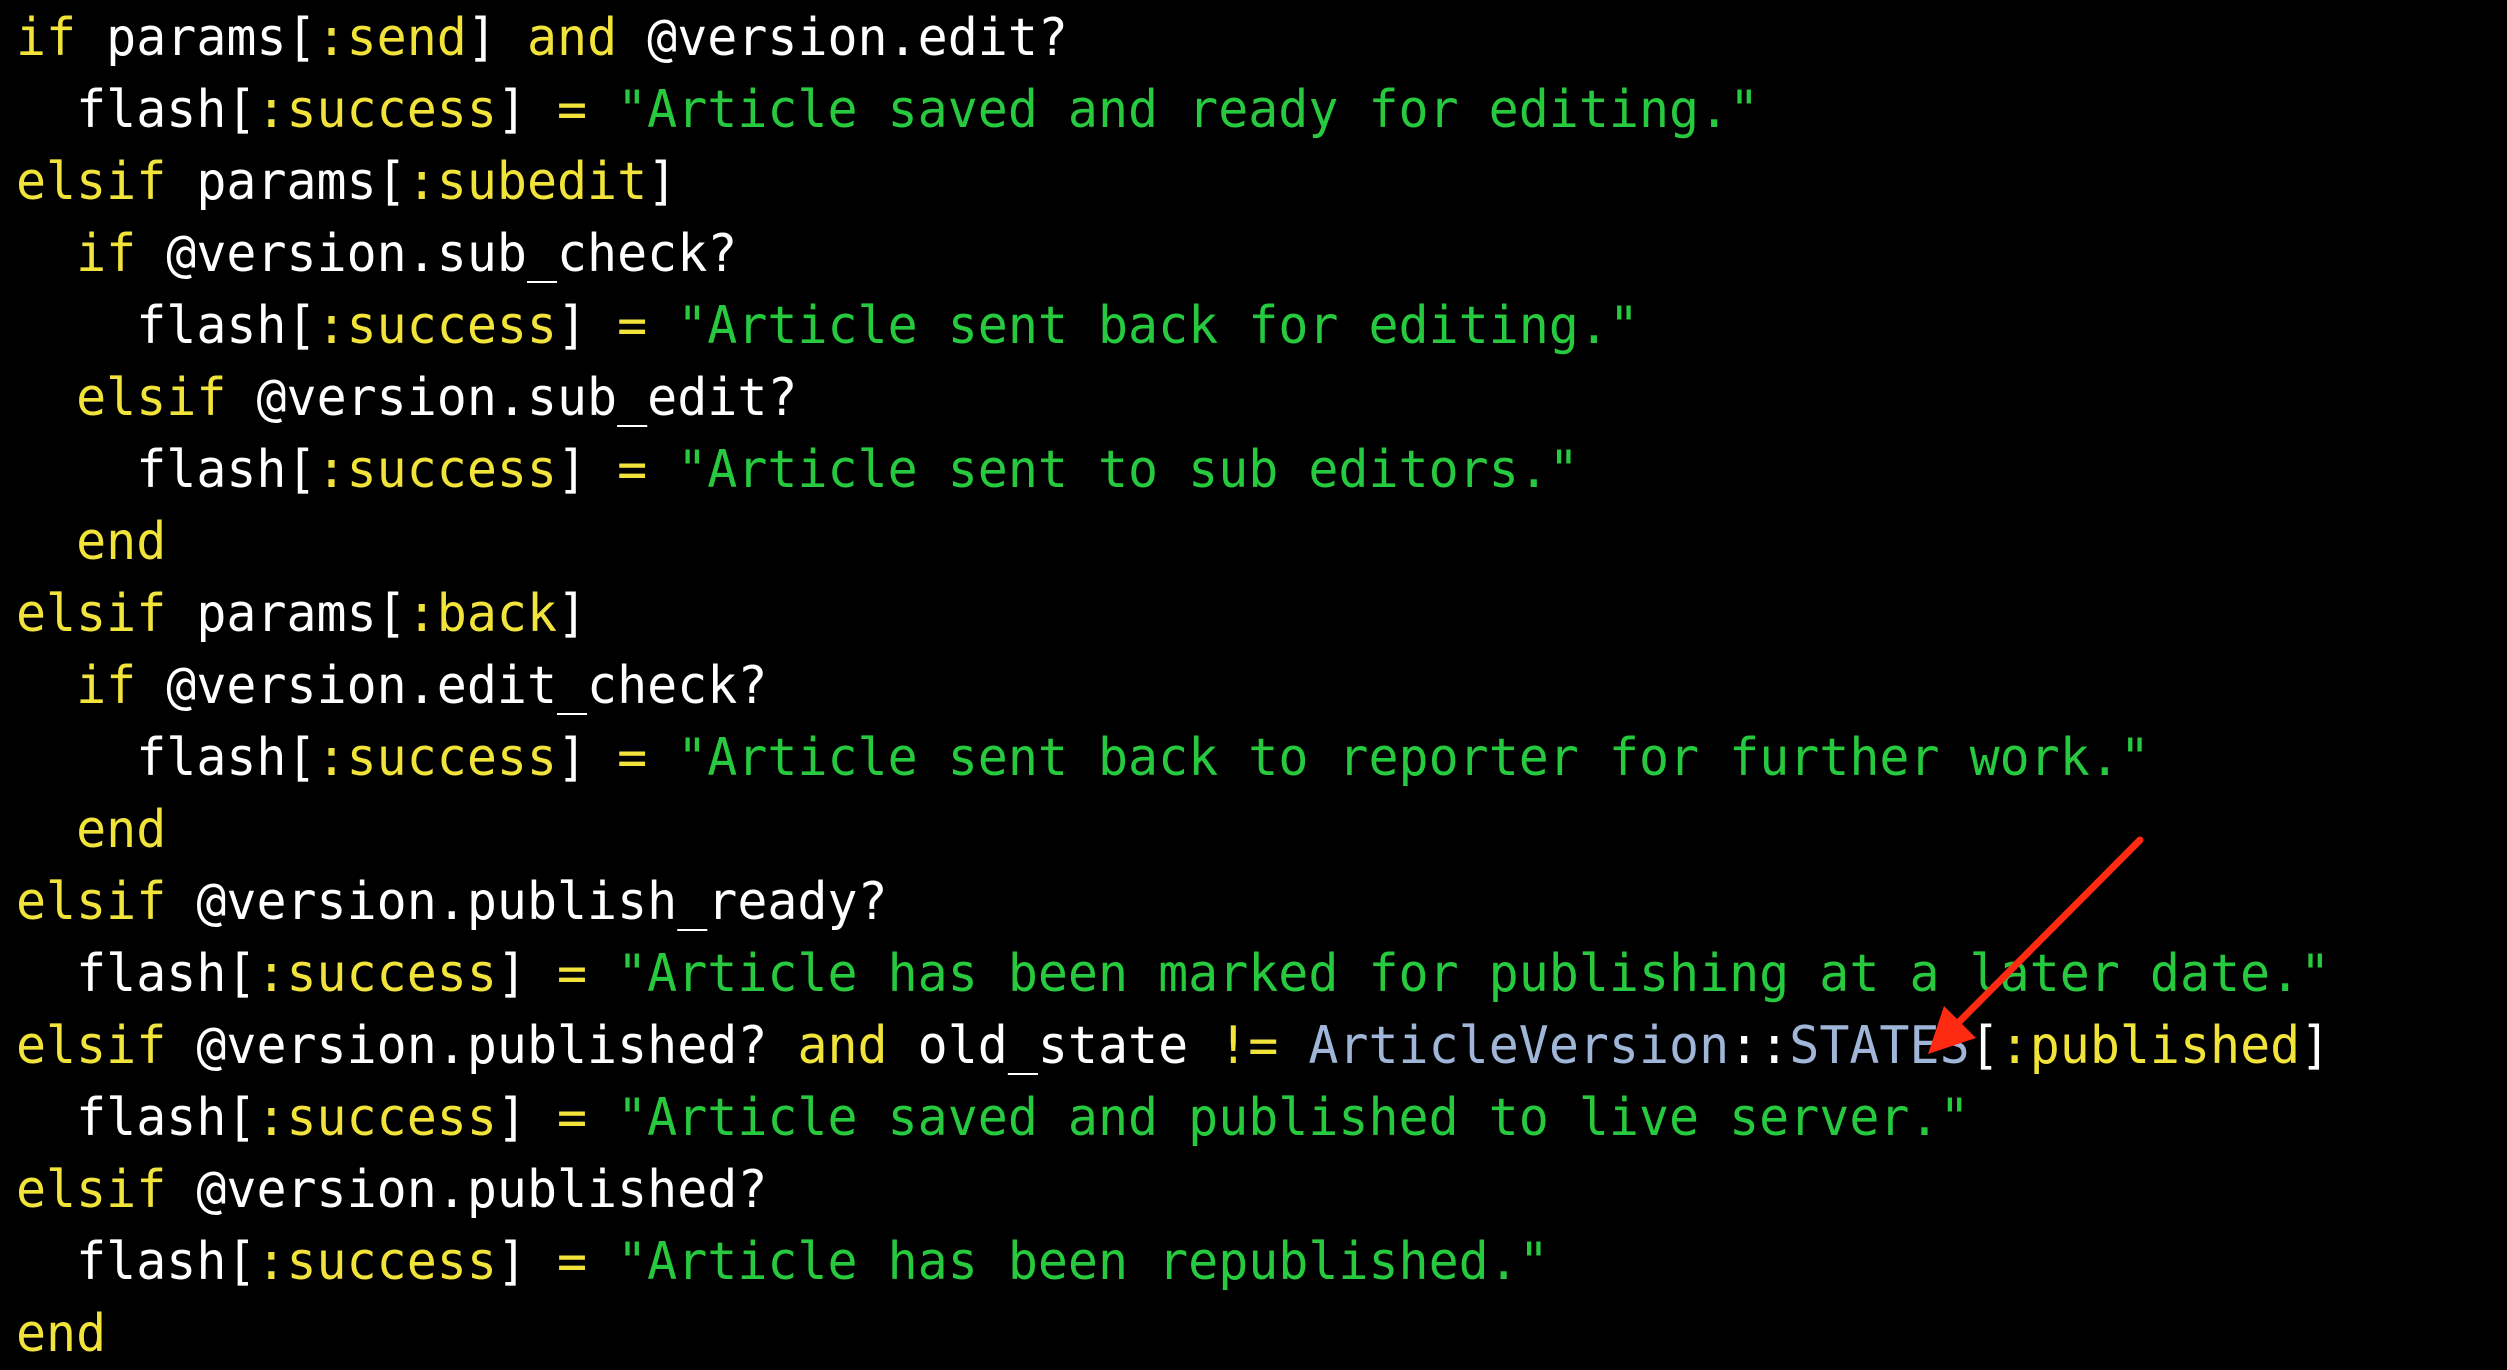 The width and height of the screenshot is (2507, 1370). What do you see at coordinates (1053, 1046) in the screenshot?
I see `code-token-plain: old_state` at bounding box center [1053, 1046].